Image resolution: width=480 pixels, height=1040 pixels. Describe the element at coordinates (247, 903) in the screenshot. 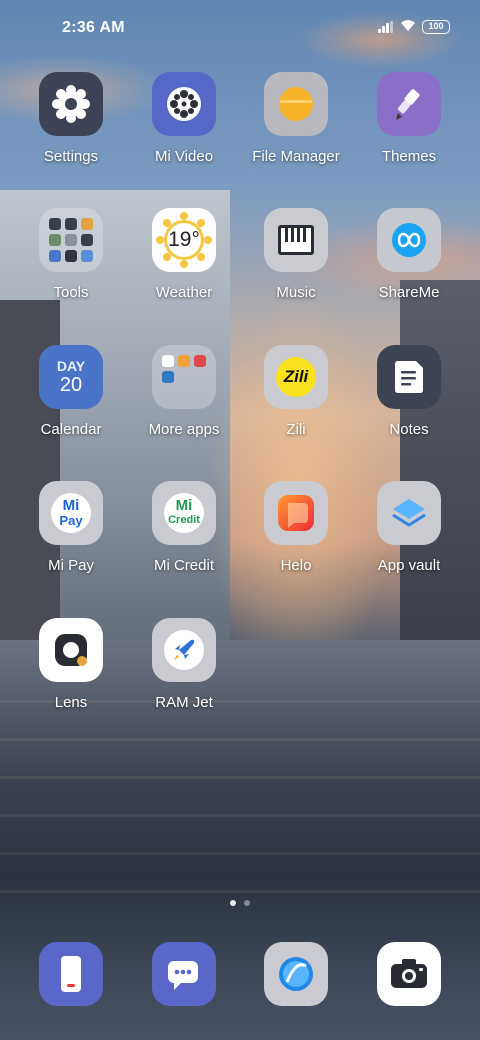

I see `page-dot` at that location.